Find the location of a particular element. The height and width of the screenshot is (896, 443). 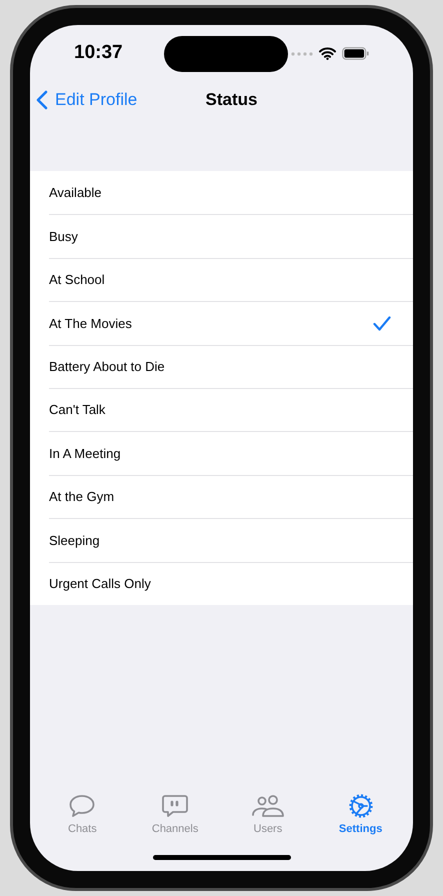

nav-title: Status is located at coordinates (232, 100).